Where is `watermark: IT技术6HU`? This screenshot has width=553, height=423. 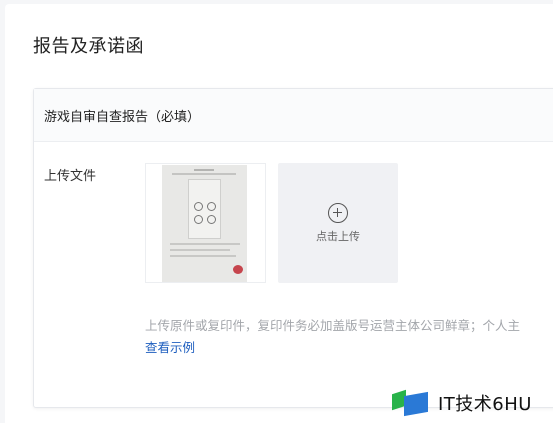 watermark: IT技术6HU is located at coordinates (461, 403).